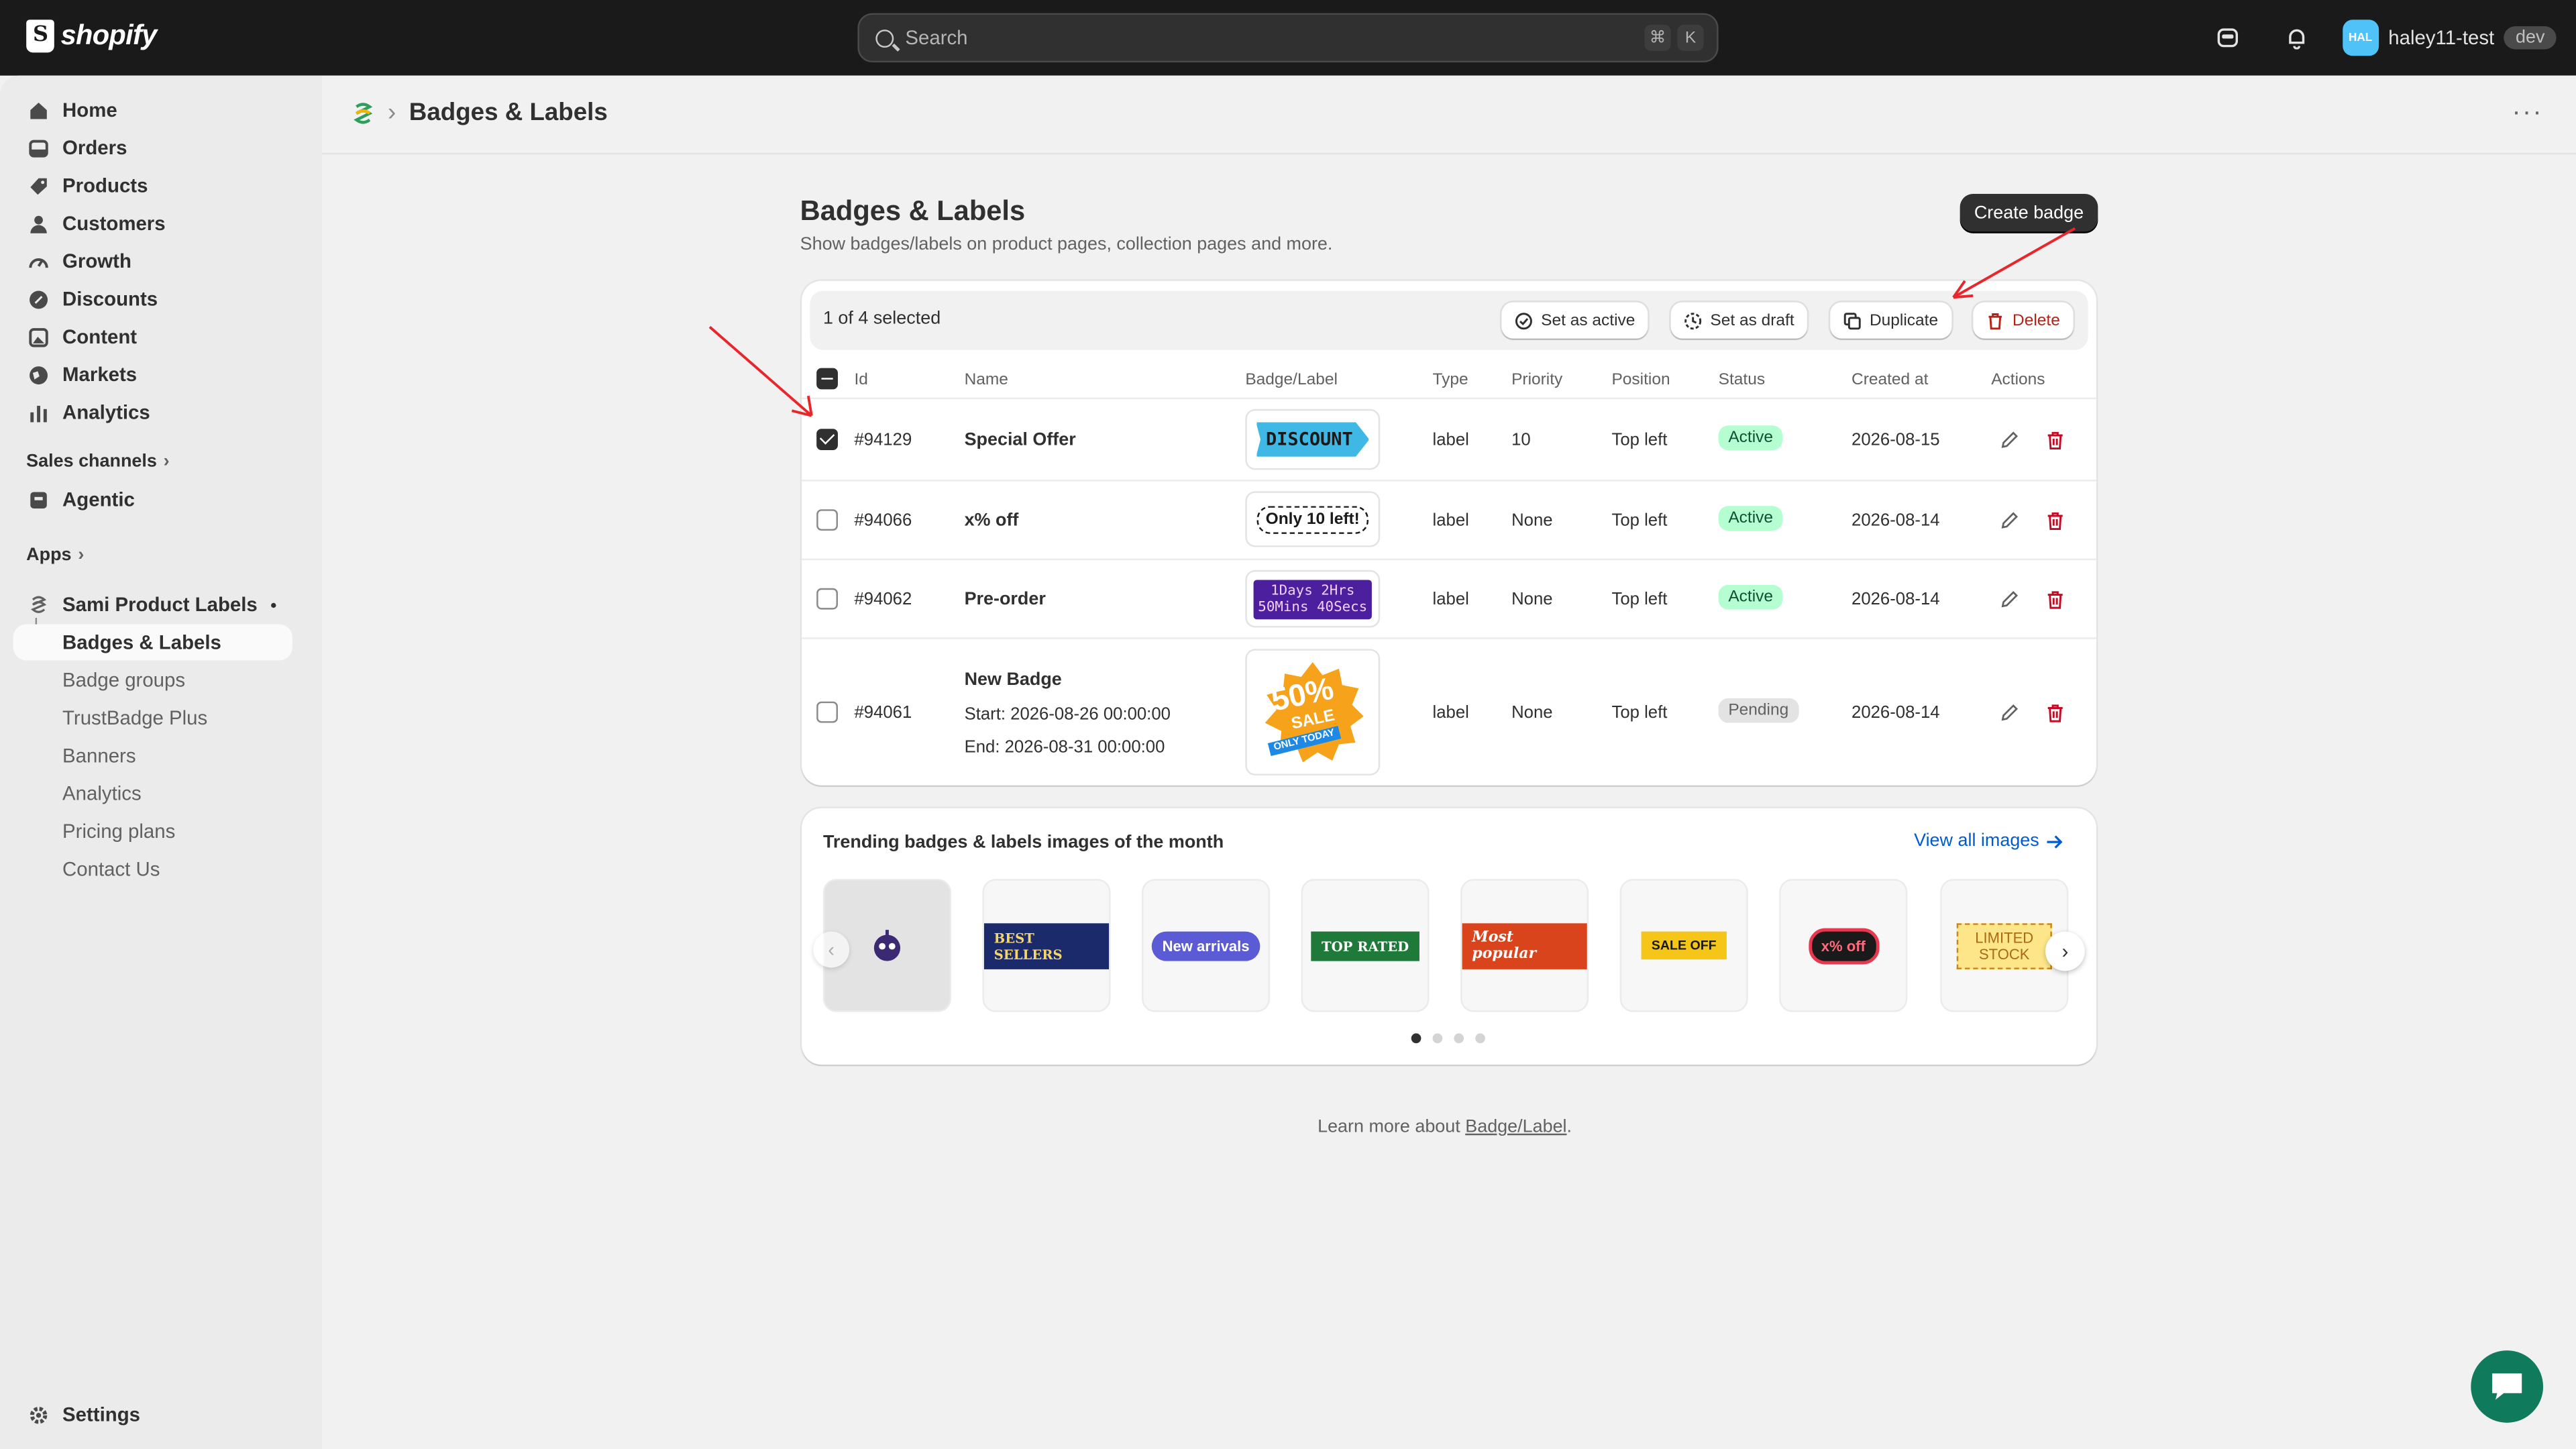 This screenshot has height=1449, width=2576. I want to click on view-all-images-link: View all images, so click(1988, 841).